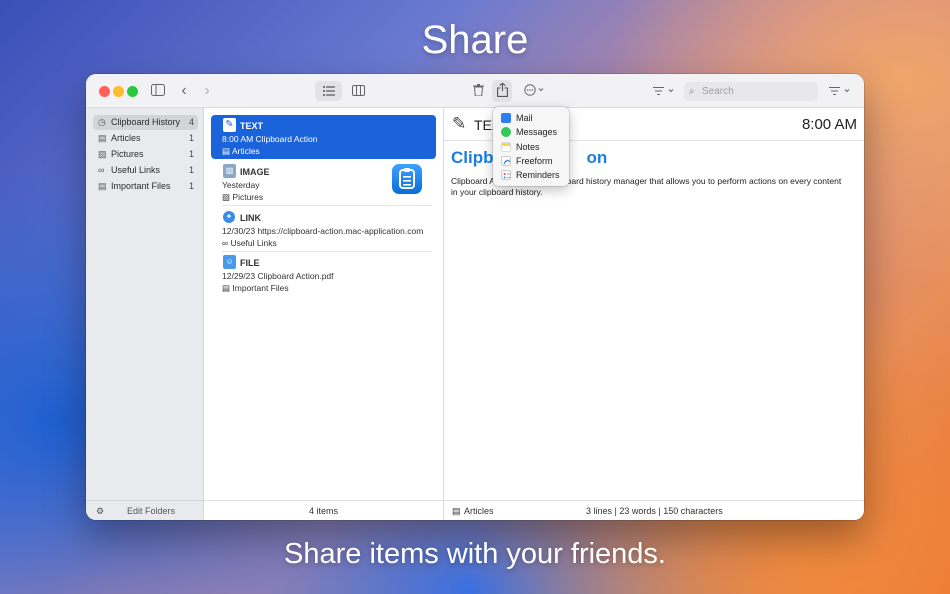  Describe the element at coordinates (718, 91) in the screenshot. I see `search-placeholder: Search` at that location.